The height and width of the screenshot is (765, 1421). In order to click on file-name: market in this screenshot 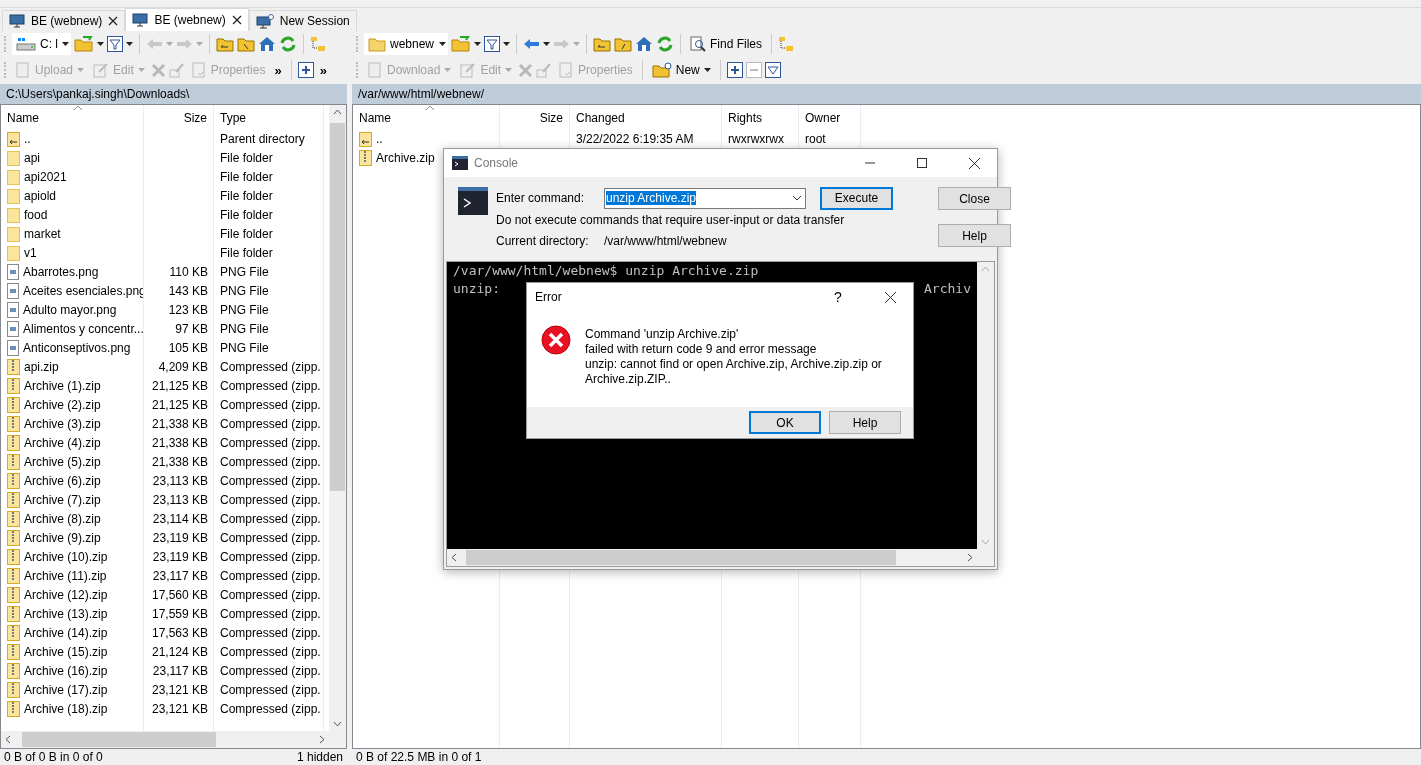, I will do `click(42, 233)`.